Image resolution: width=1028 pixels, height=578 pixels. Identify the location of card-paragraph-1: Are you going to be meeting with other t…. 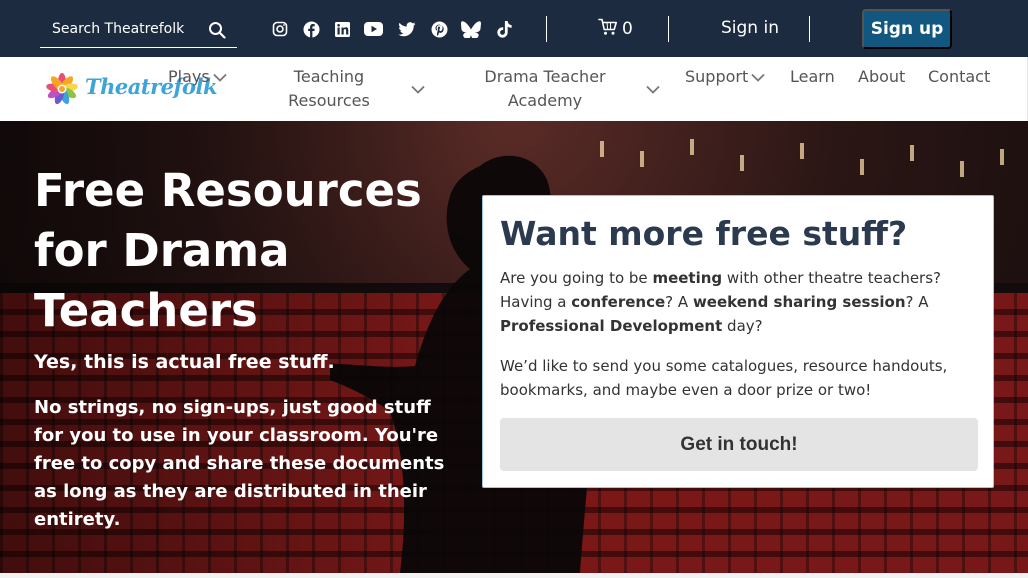
(740, 302).